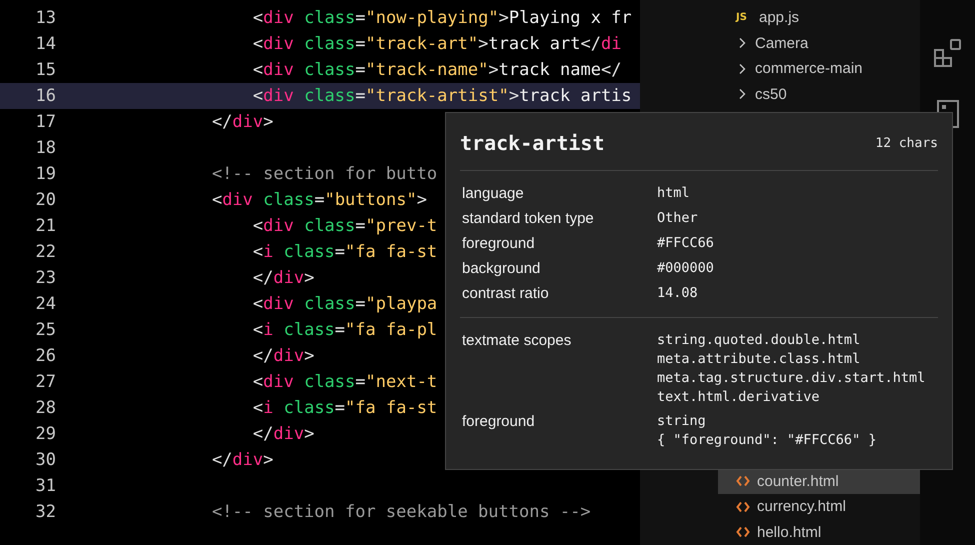 The height and width of the screenshot is (545, 975). Describe the element at coordinates (437, 70) in the screenshot. I see `code-line: <div class="track-name">track name</` at that location.